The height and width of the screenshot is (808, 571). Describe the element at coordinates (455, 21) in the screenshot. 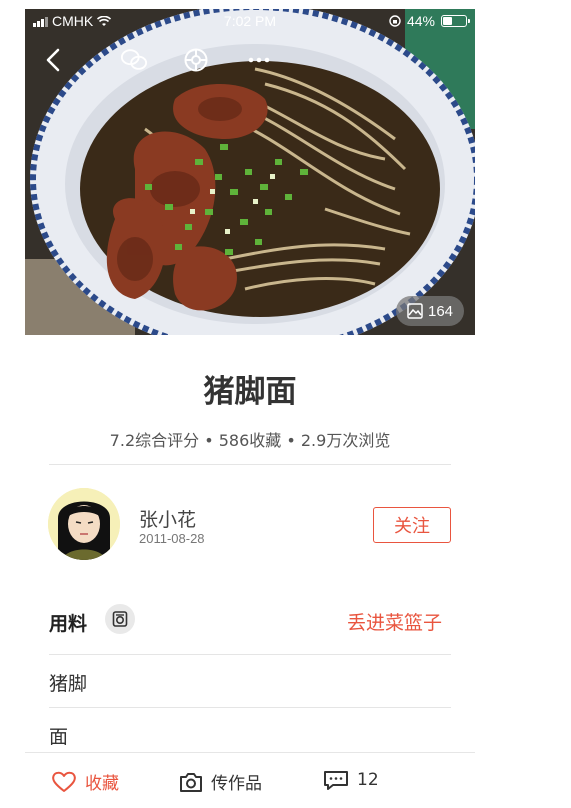

I see `battery-icon` at that location.